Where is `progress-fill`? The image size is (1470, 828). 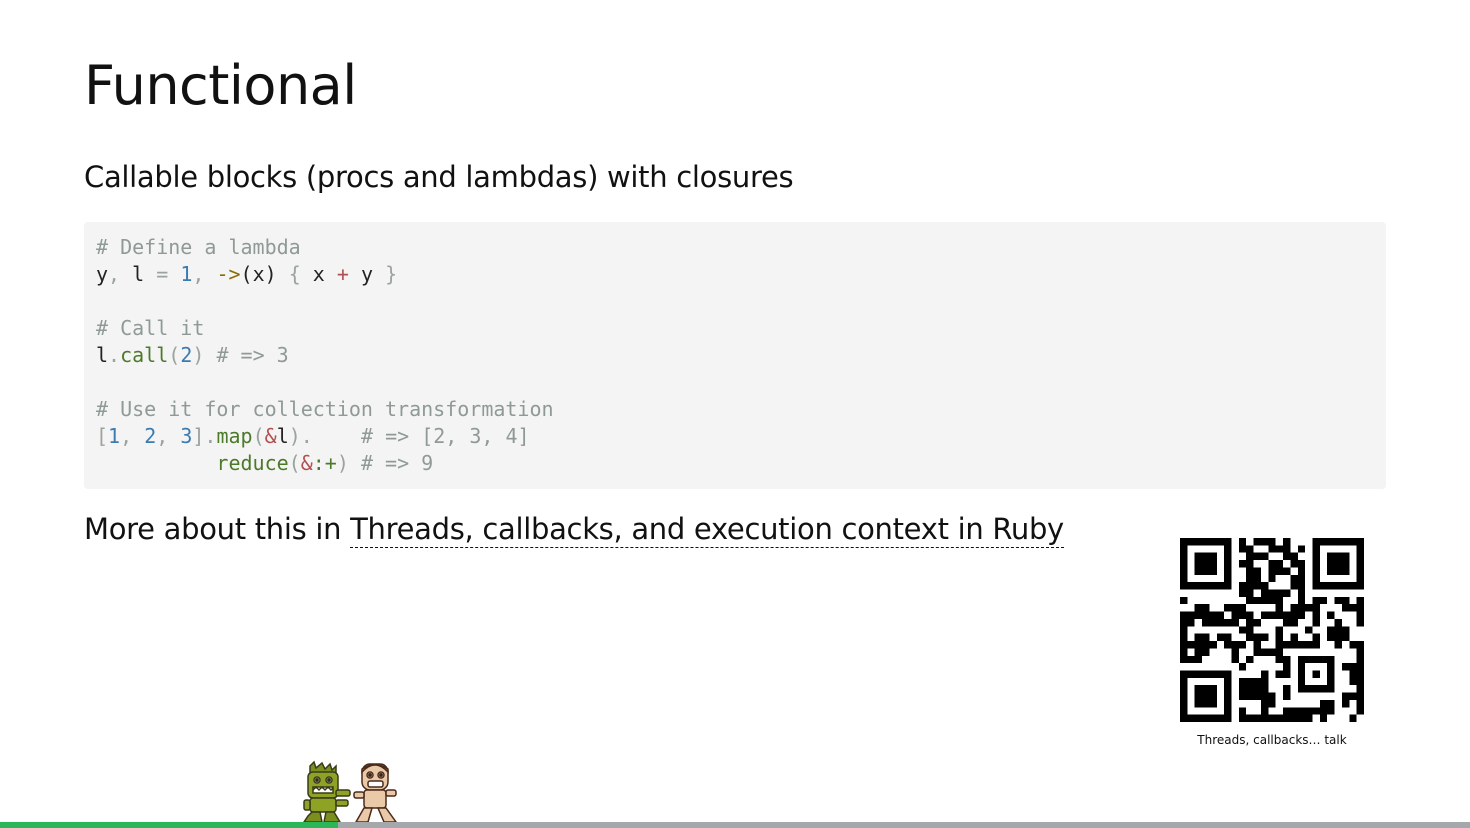 progress-fill is located at coordinates (169, 825).